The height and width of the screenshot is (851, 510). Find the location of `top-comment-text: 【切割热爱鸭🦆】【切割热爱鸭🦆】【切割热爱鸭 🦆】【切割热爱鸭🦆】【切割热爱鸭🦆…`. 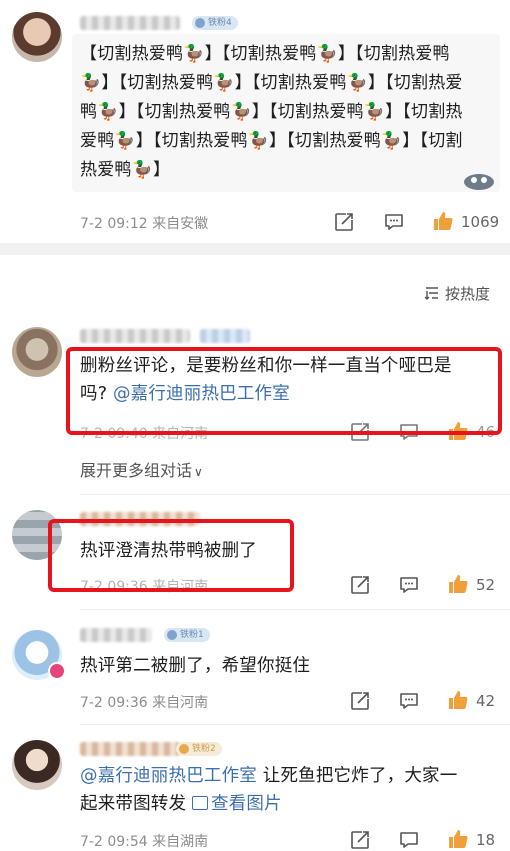

top-comment-text: 【切割热爱鸭🦆】【切割热爱鸭🦆】【切割热爱鸭 🦆】【切割热爱鸭🦆】【切割热爱鸭🦆… is located at coordinates (290, 112).